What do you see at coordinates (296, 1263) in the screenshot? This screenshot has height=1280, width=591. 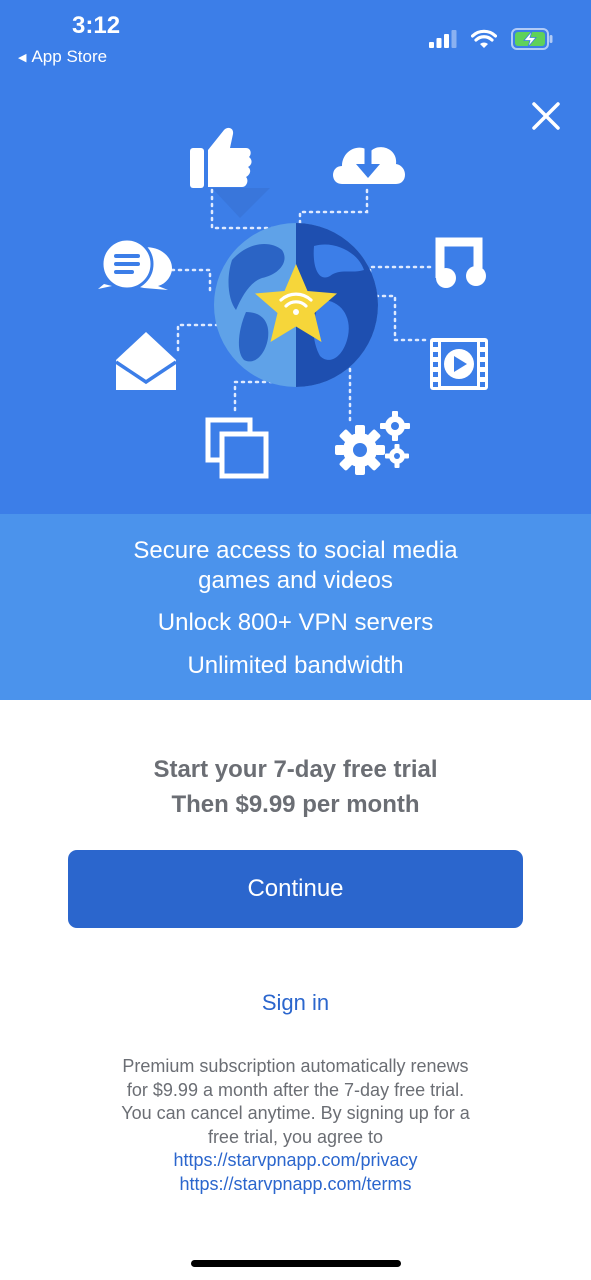 I see `home-indicator` at bounding box center [296, 1263].